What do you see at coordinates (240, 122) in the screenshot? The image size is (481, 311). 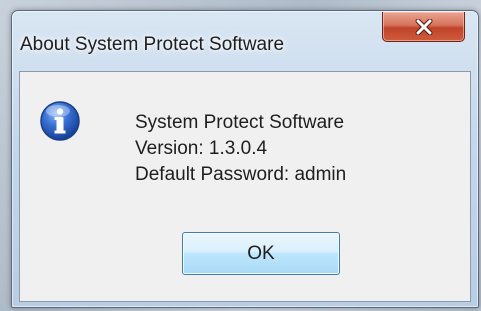 I see `product-name: System Protect Software` at bounding box center [240, 122].